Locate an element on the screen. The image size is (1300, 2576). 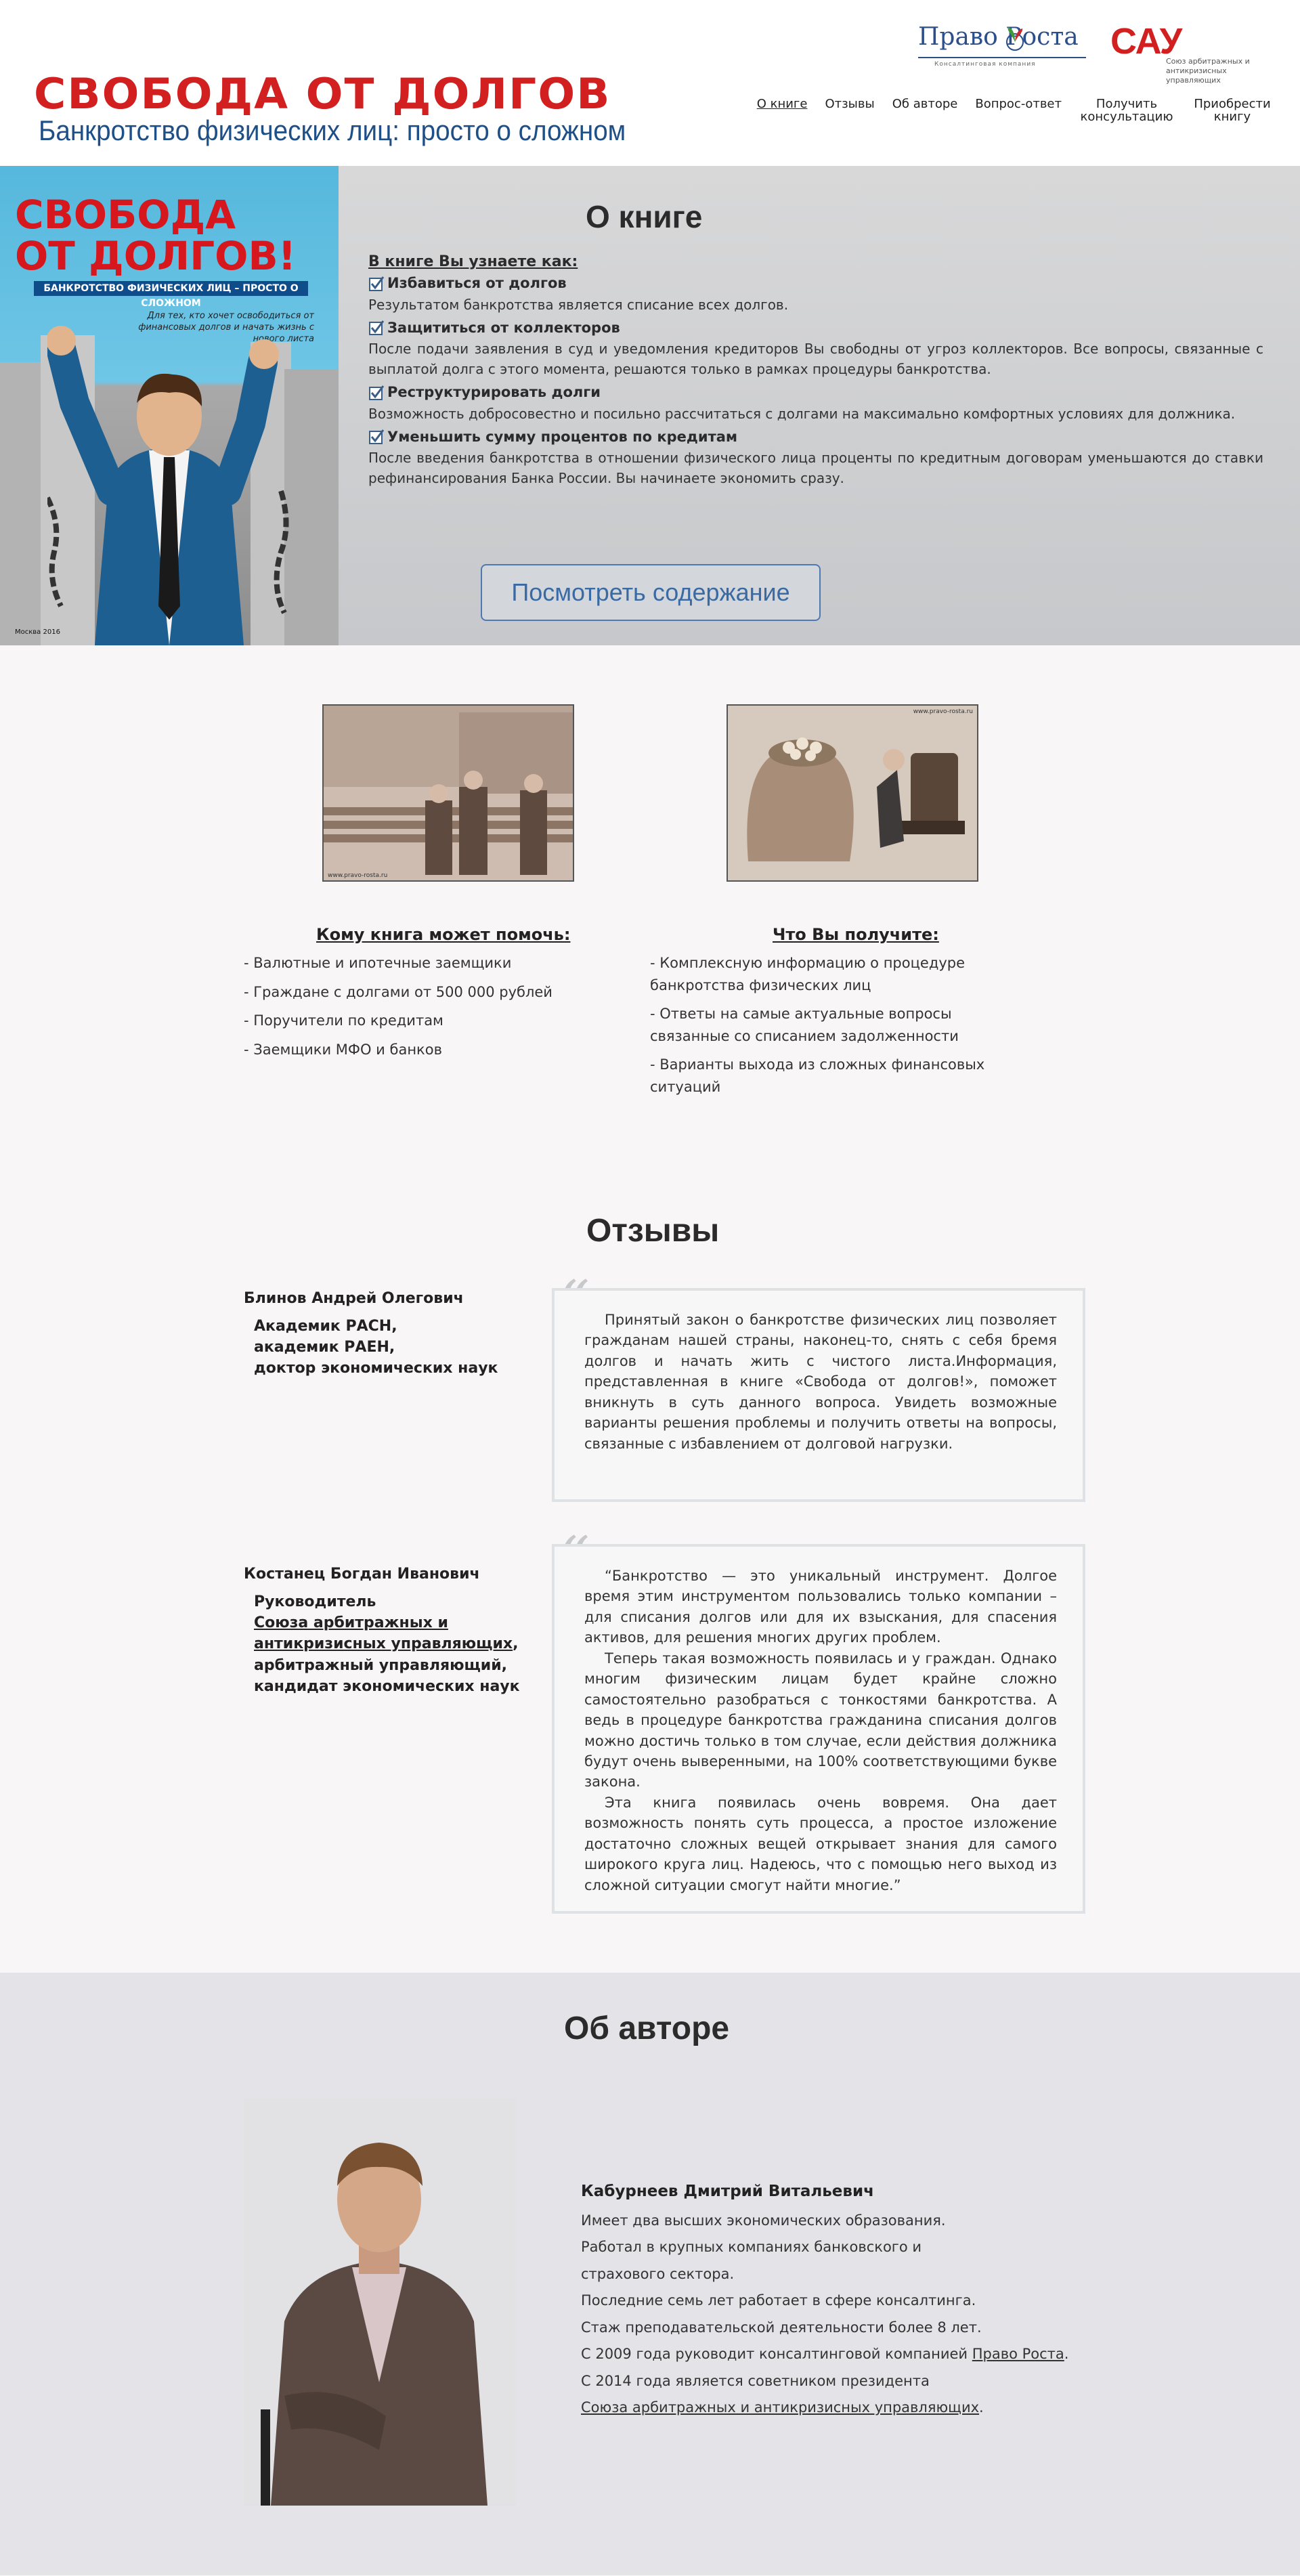
view-contents-button: Посмотреть содержание is located at coordinates (651, 592).